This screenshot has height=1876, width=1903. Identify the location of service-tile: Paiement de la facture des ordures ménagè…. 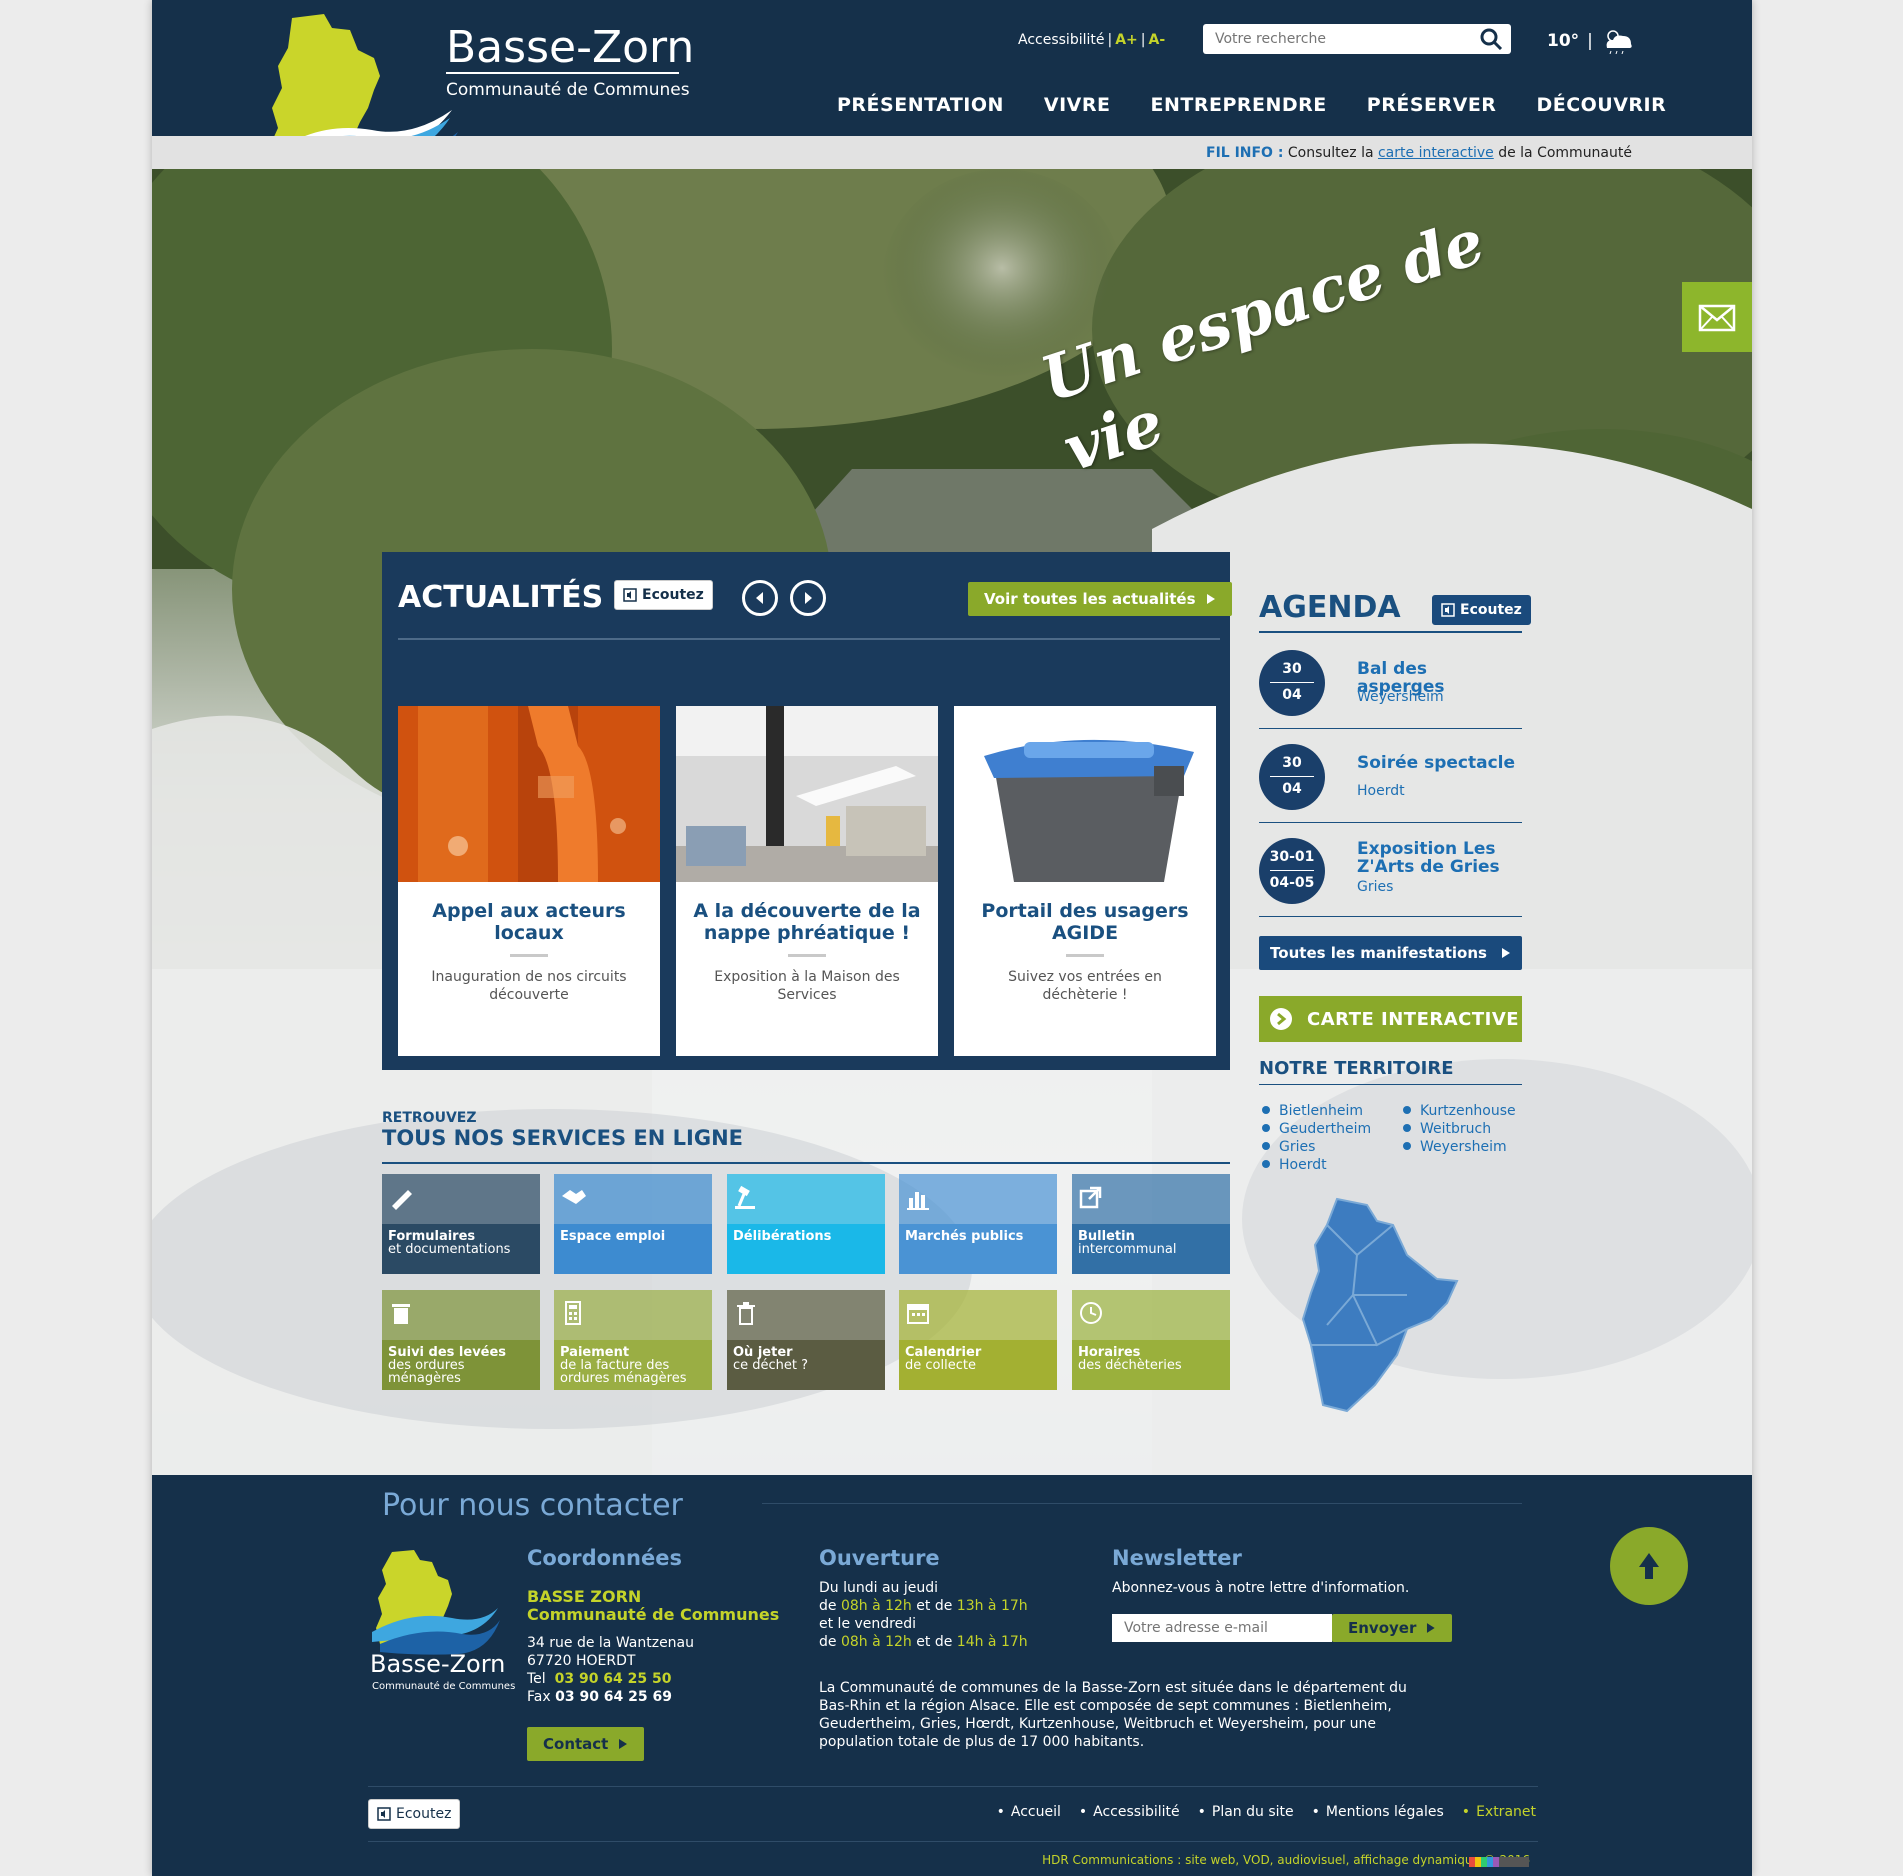
(633, 1340).